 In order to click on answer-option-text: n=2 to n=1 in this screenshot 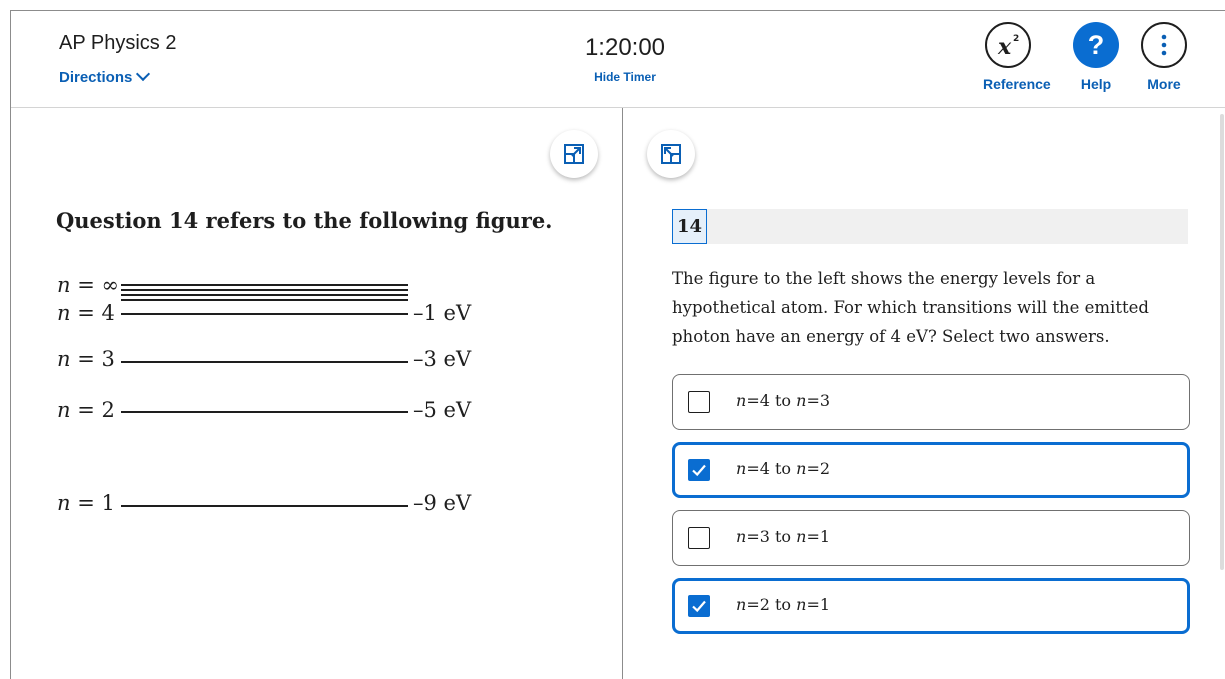, I will do `click(783, 604)`.